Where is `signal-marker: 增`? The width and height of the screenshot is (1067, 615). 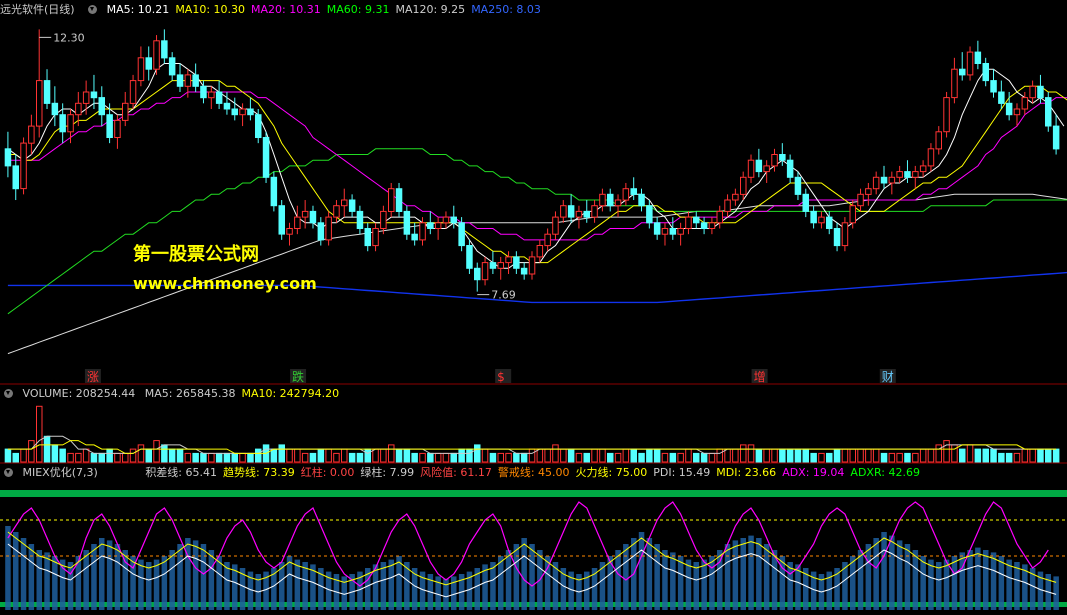
signal-marker: 增 is located at coordinates (760, 377).